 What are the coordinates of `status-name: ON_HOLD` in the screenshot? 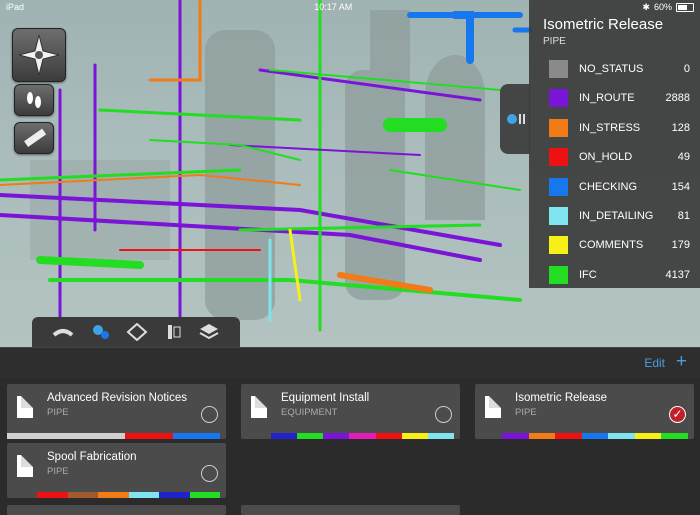 It's located at (606, 157).